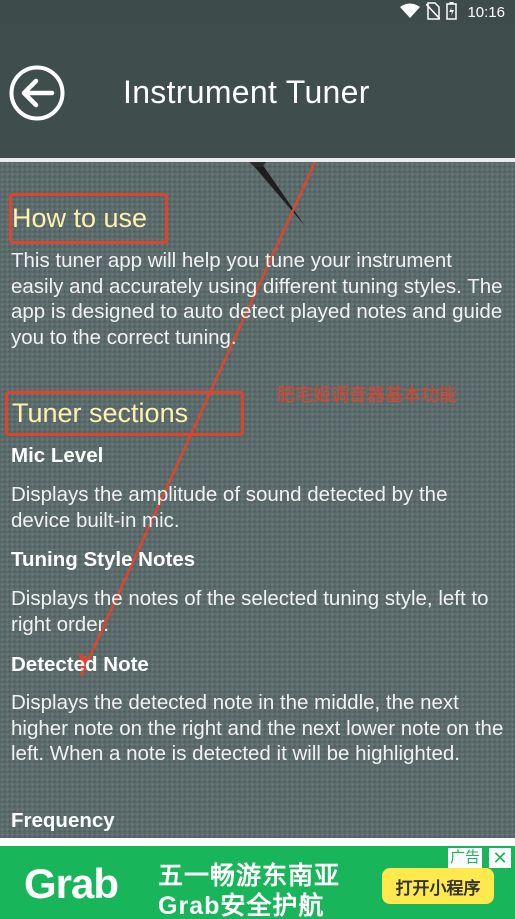  What do you see at coordinates (103, 559) in the screenshot?
I see `tuning-style-notes-label: Tuning Style Notes` at bounding box center [103, 559].